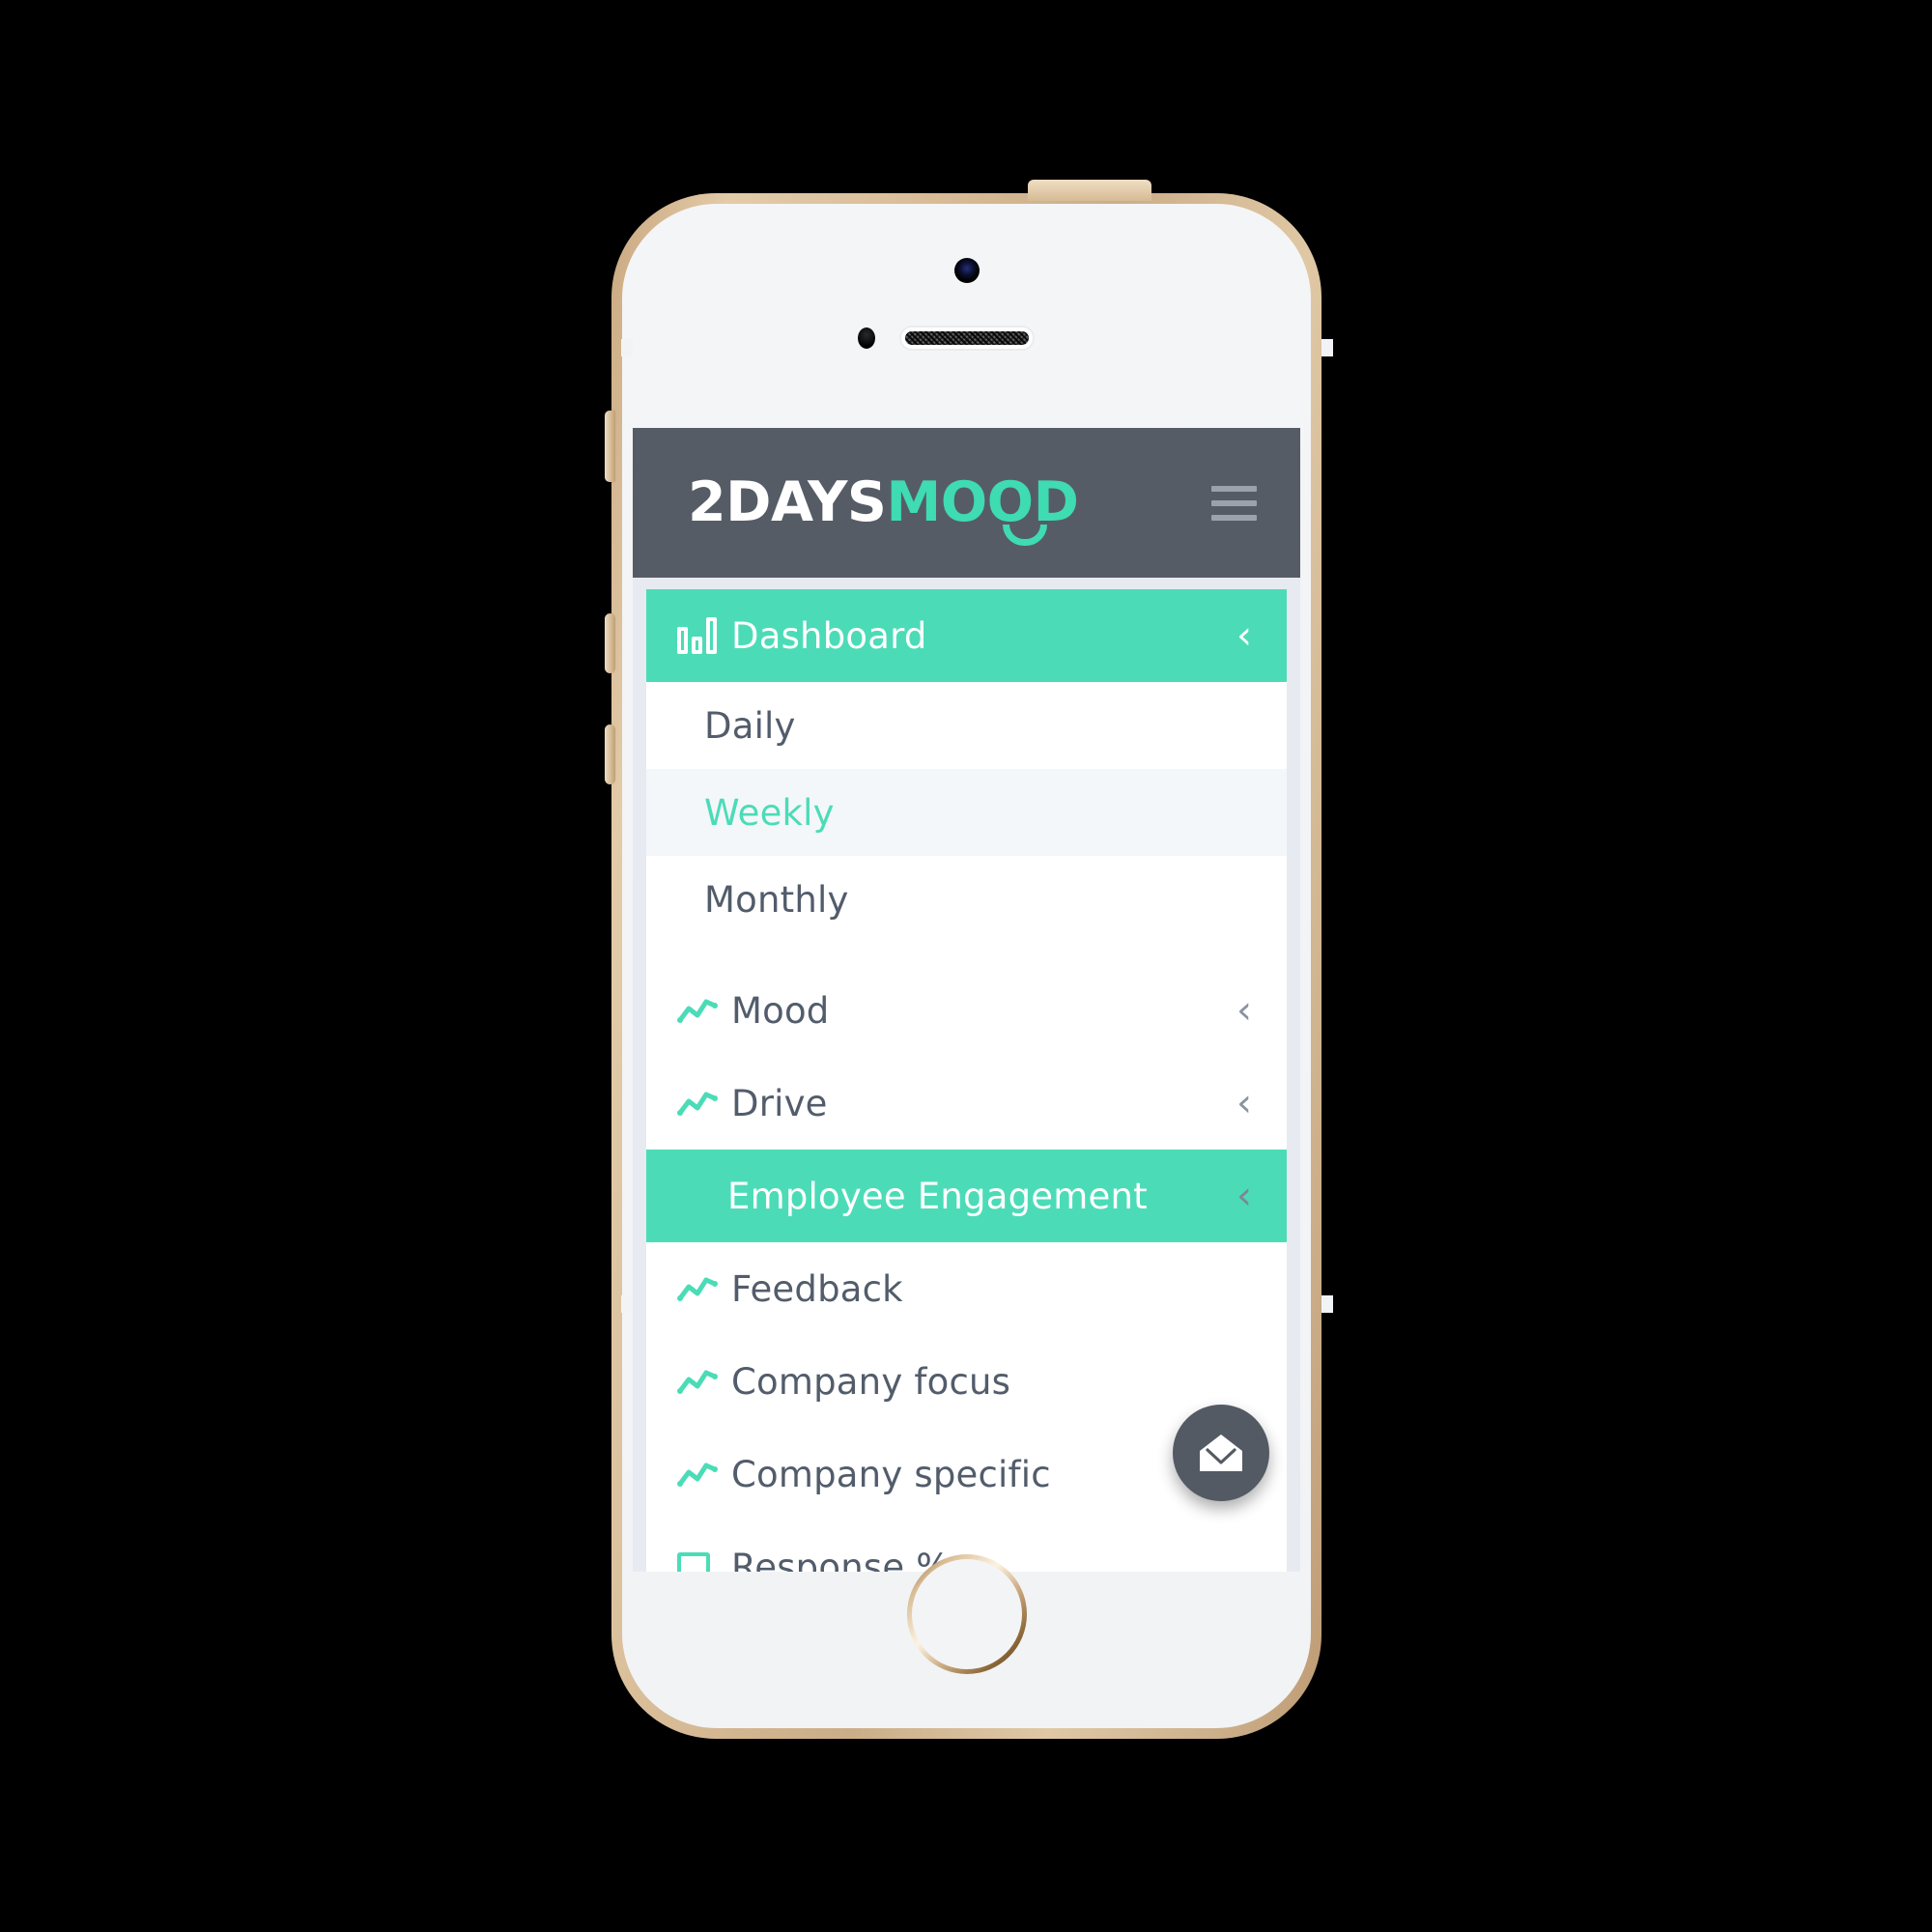  What do you see at coordinates (1327, 347) in the screenshot?
I see `antenna-line-right-top` at bounding box center [1327, 347].